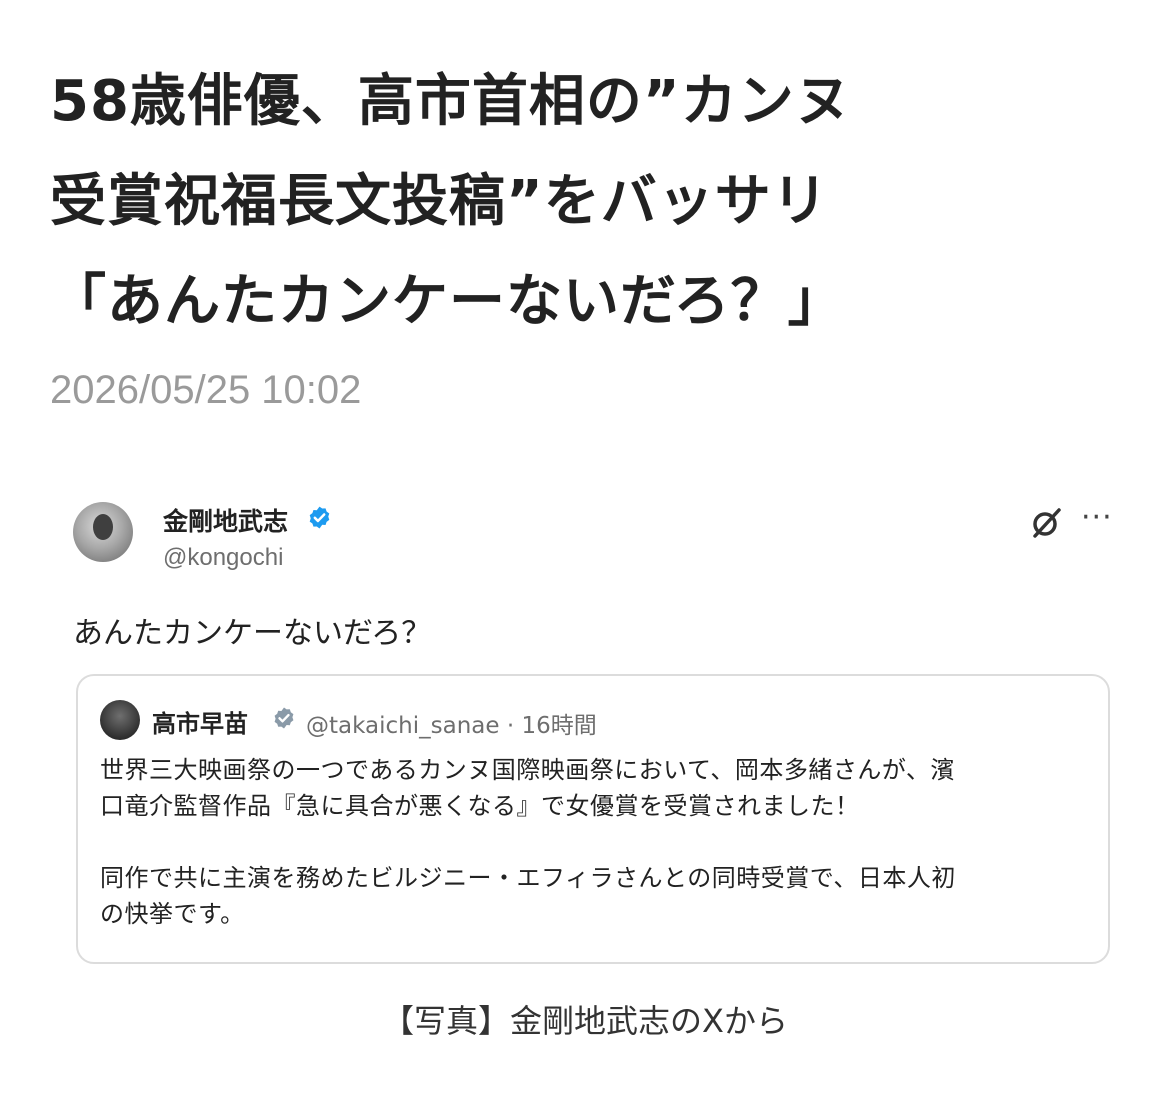 This screenshot has width=1170, height=1109. Describe the element at coordinates (120, 720) in the screenshot. I see `quoted-author-avatar` at that location.